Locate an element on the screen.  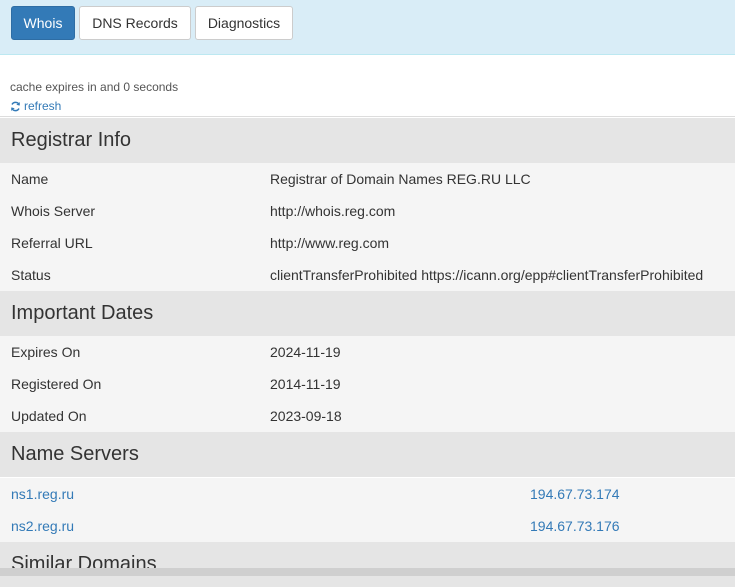
divider is located at coordinates (367, 116).